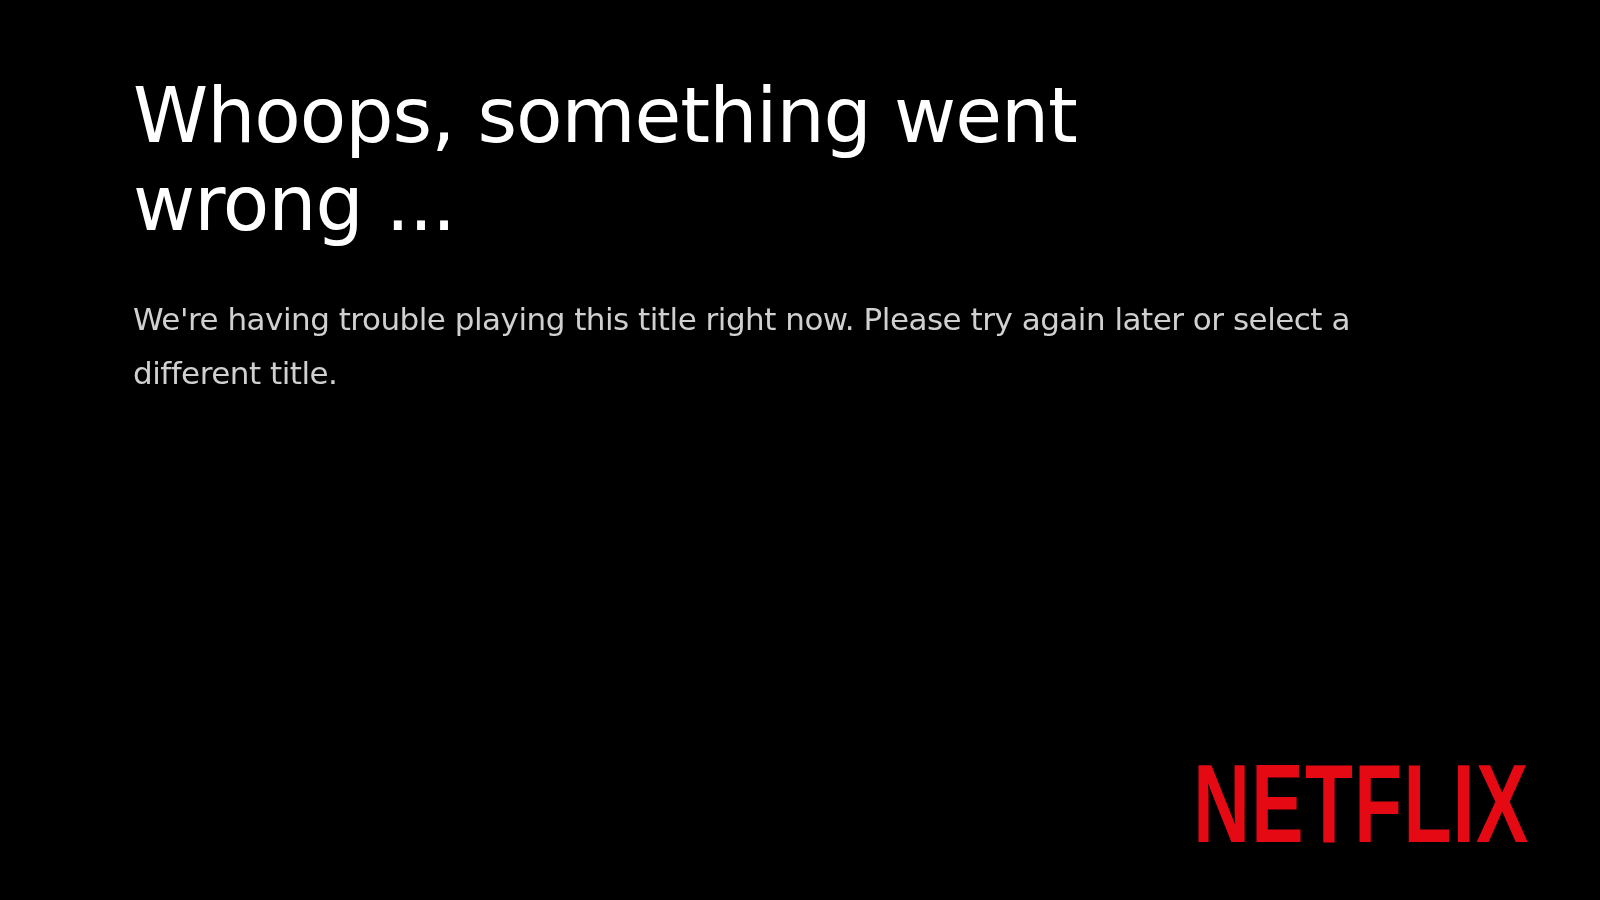  I want to click on logo: NETFLIX, so click(1361, 804).